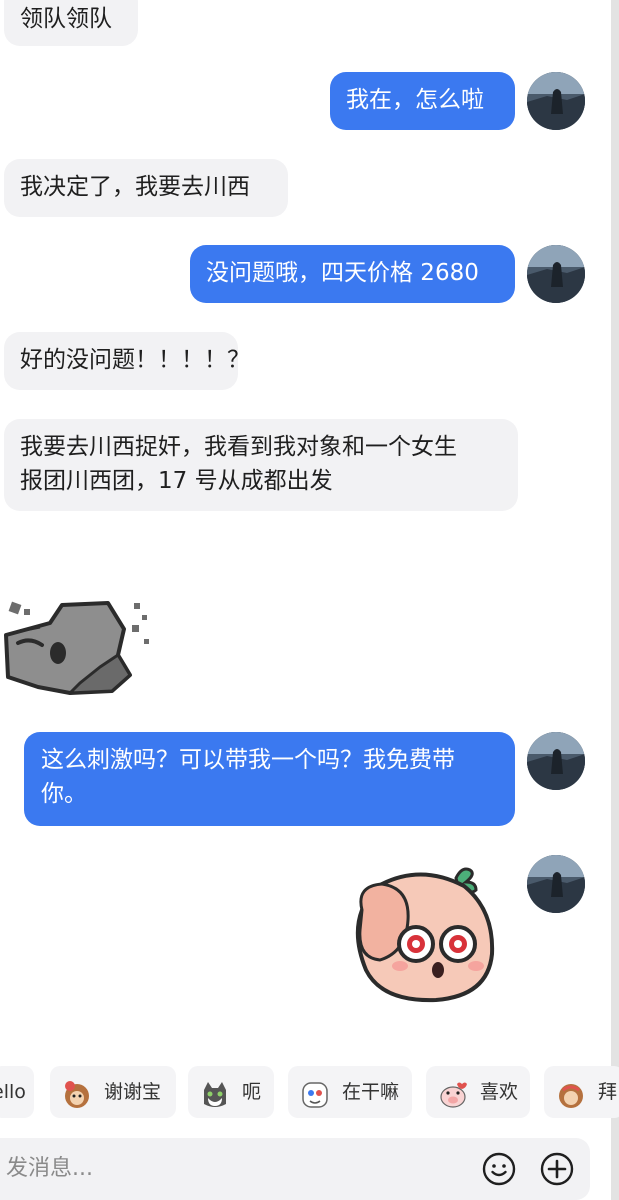 This screenshot has width=619, height=1200. I want to click on monkey-bye-icon, so click(571, 1093).